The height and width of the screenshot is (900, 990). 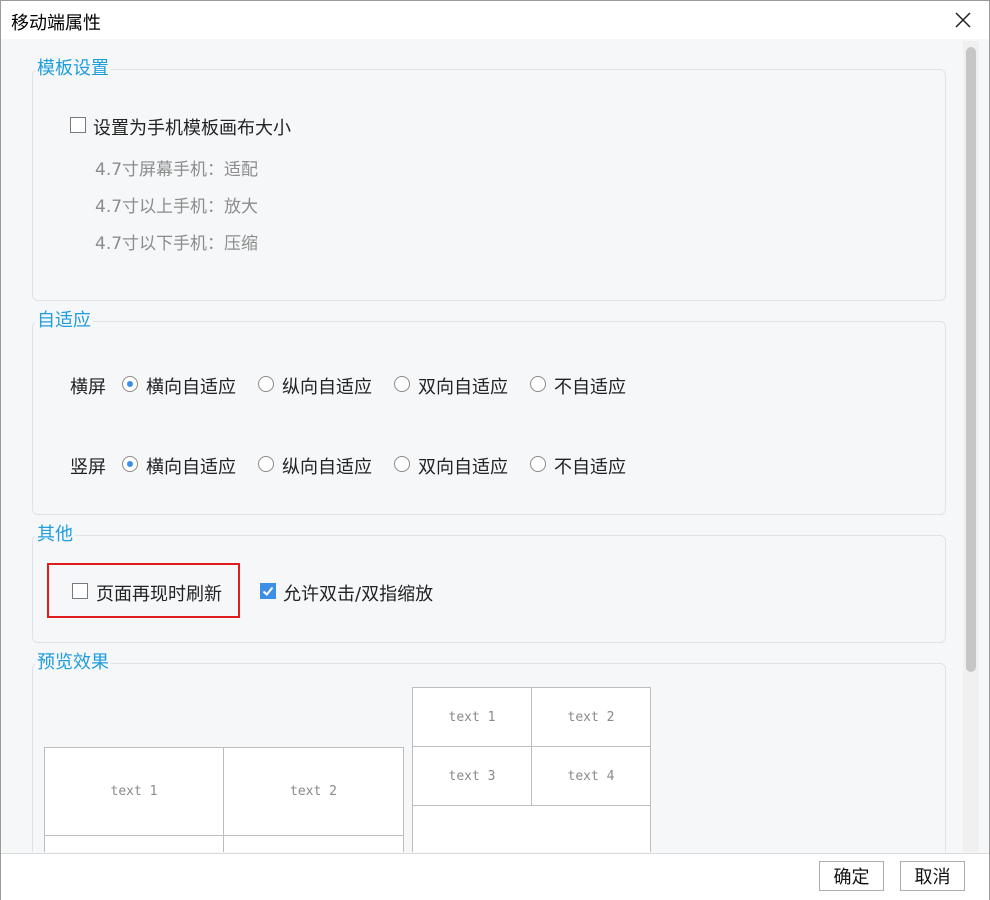 What do you see at coordinates (191, 466) in the screenshot?
I see `portrait-option-horizontal: 横向自适应` at bounding box center [191, 466].